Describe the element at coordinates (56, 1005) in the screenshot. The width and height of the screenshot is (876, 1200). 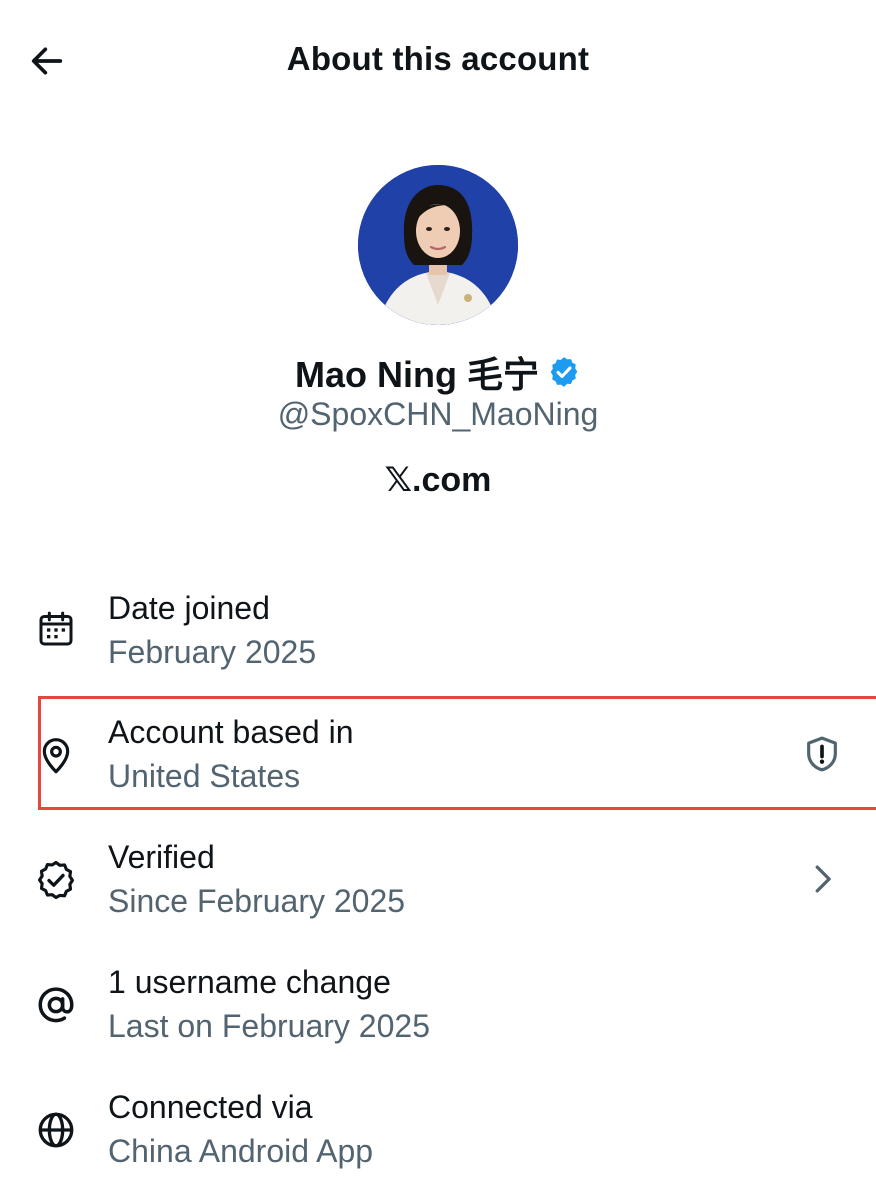
I see `at-sign-icon` at that location.